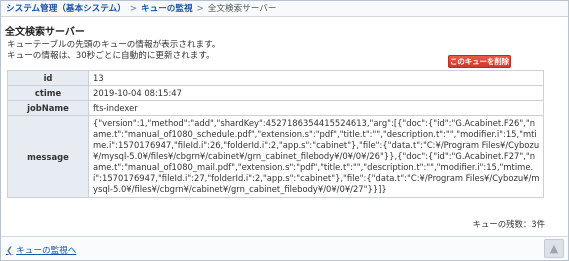 The width and height of the screenshot is (569, 261). What do you see at coordinates (167, 9) in the screenshot?
I see `breadcrumb-queue-monitor: キューの監視` at bounding box center [167, 9].